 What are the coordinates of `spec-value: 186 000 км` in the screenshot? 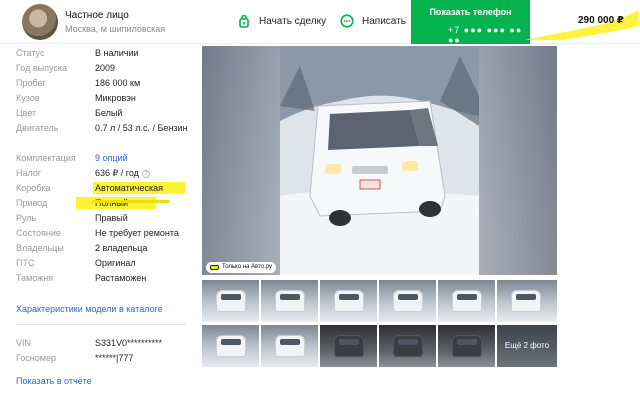 It's located at (118, 83).